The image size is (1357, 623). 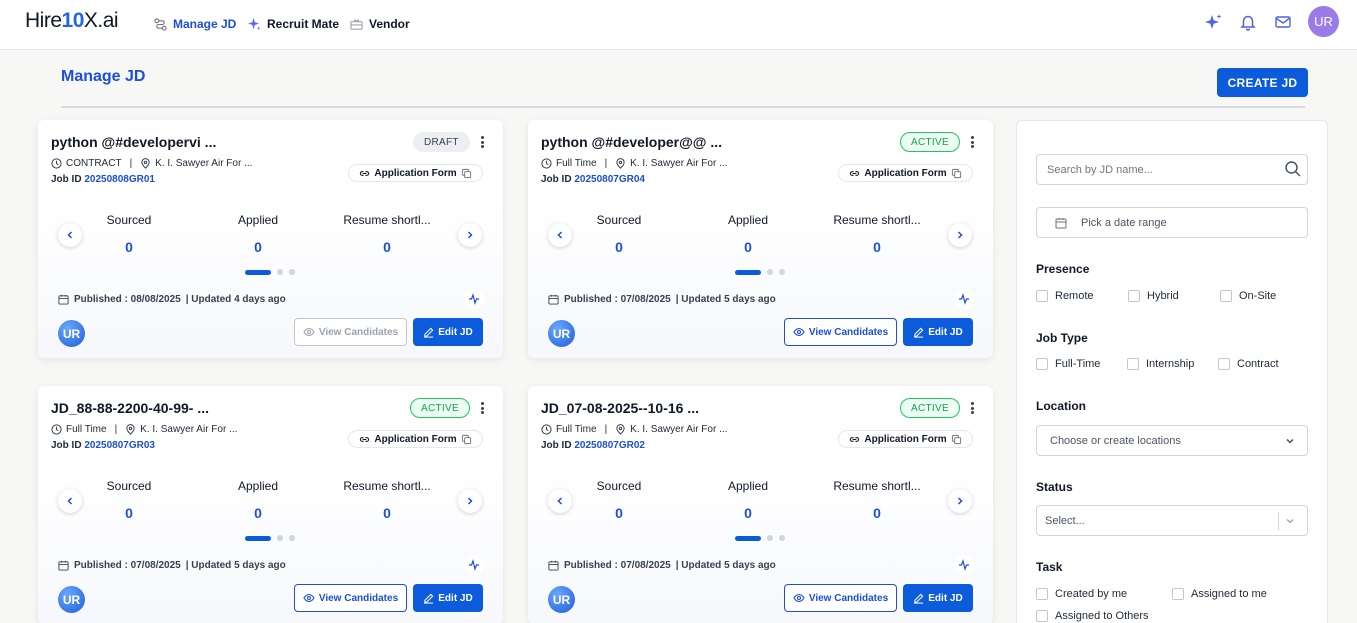 I want to click on messages-icon, so click(x=1283, y=22).